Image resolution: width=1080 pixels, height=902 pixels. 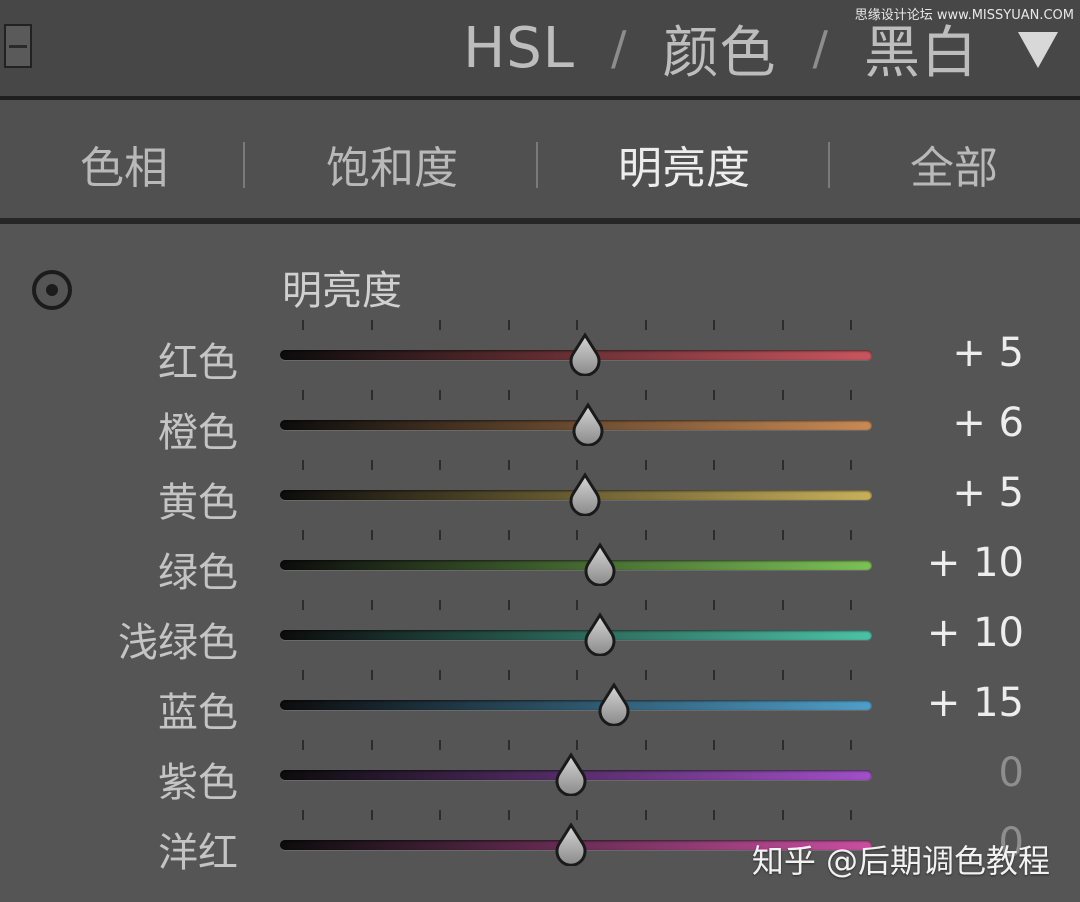 What do you see at coordinates (540, 162) in the screenshot?
I see `subtab-bar: 色相 饱和度 明亮度 全部` at bounding box center [540, 162].